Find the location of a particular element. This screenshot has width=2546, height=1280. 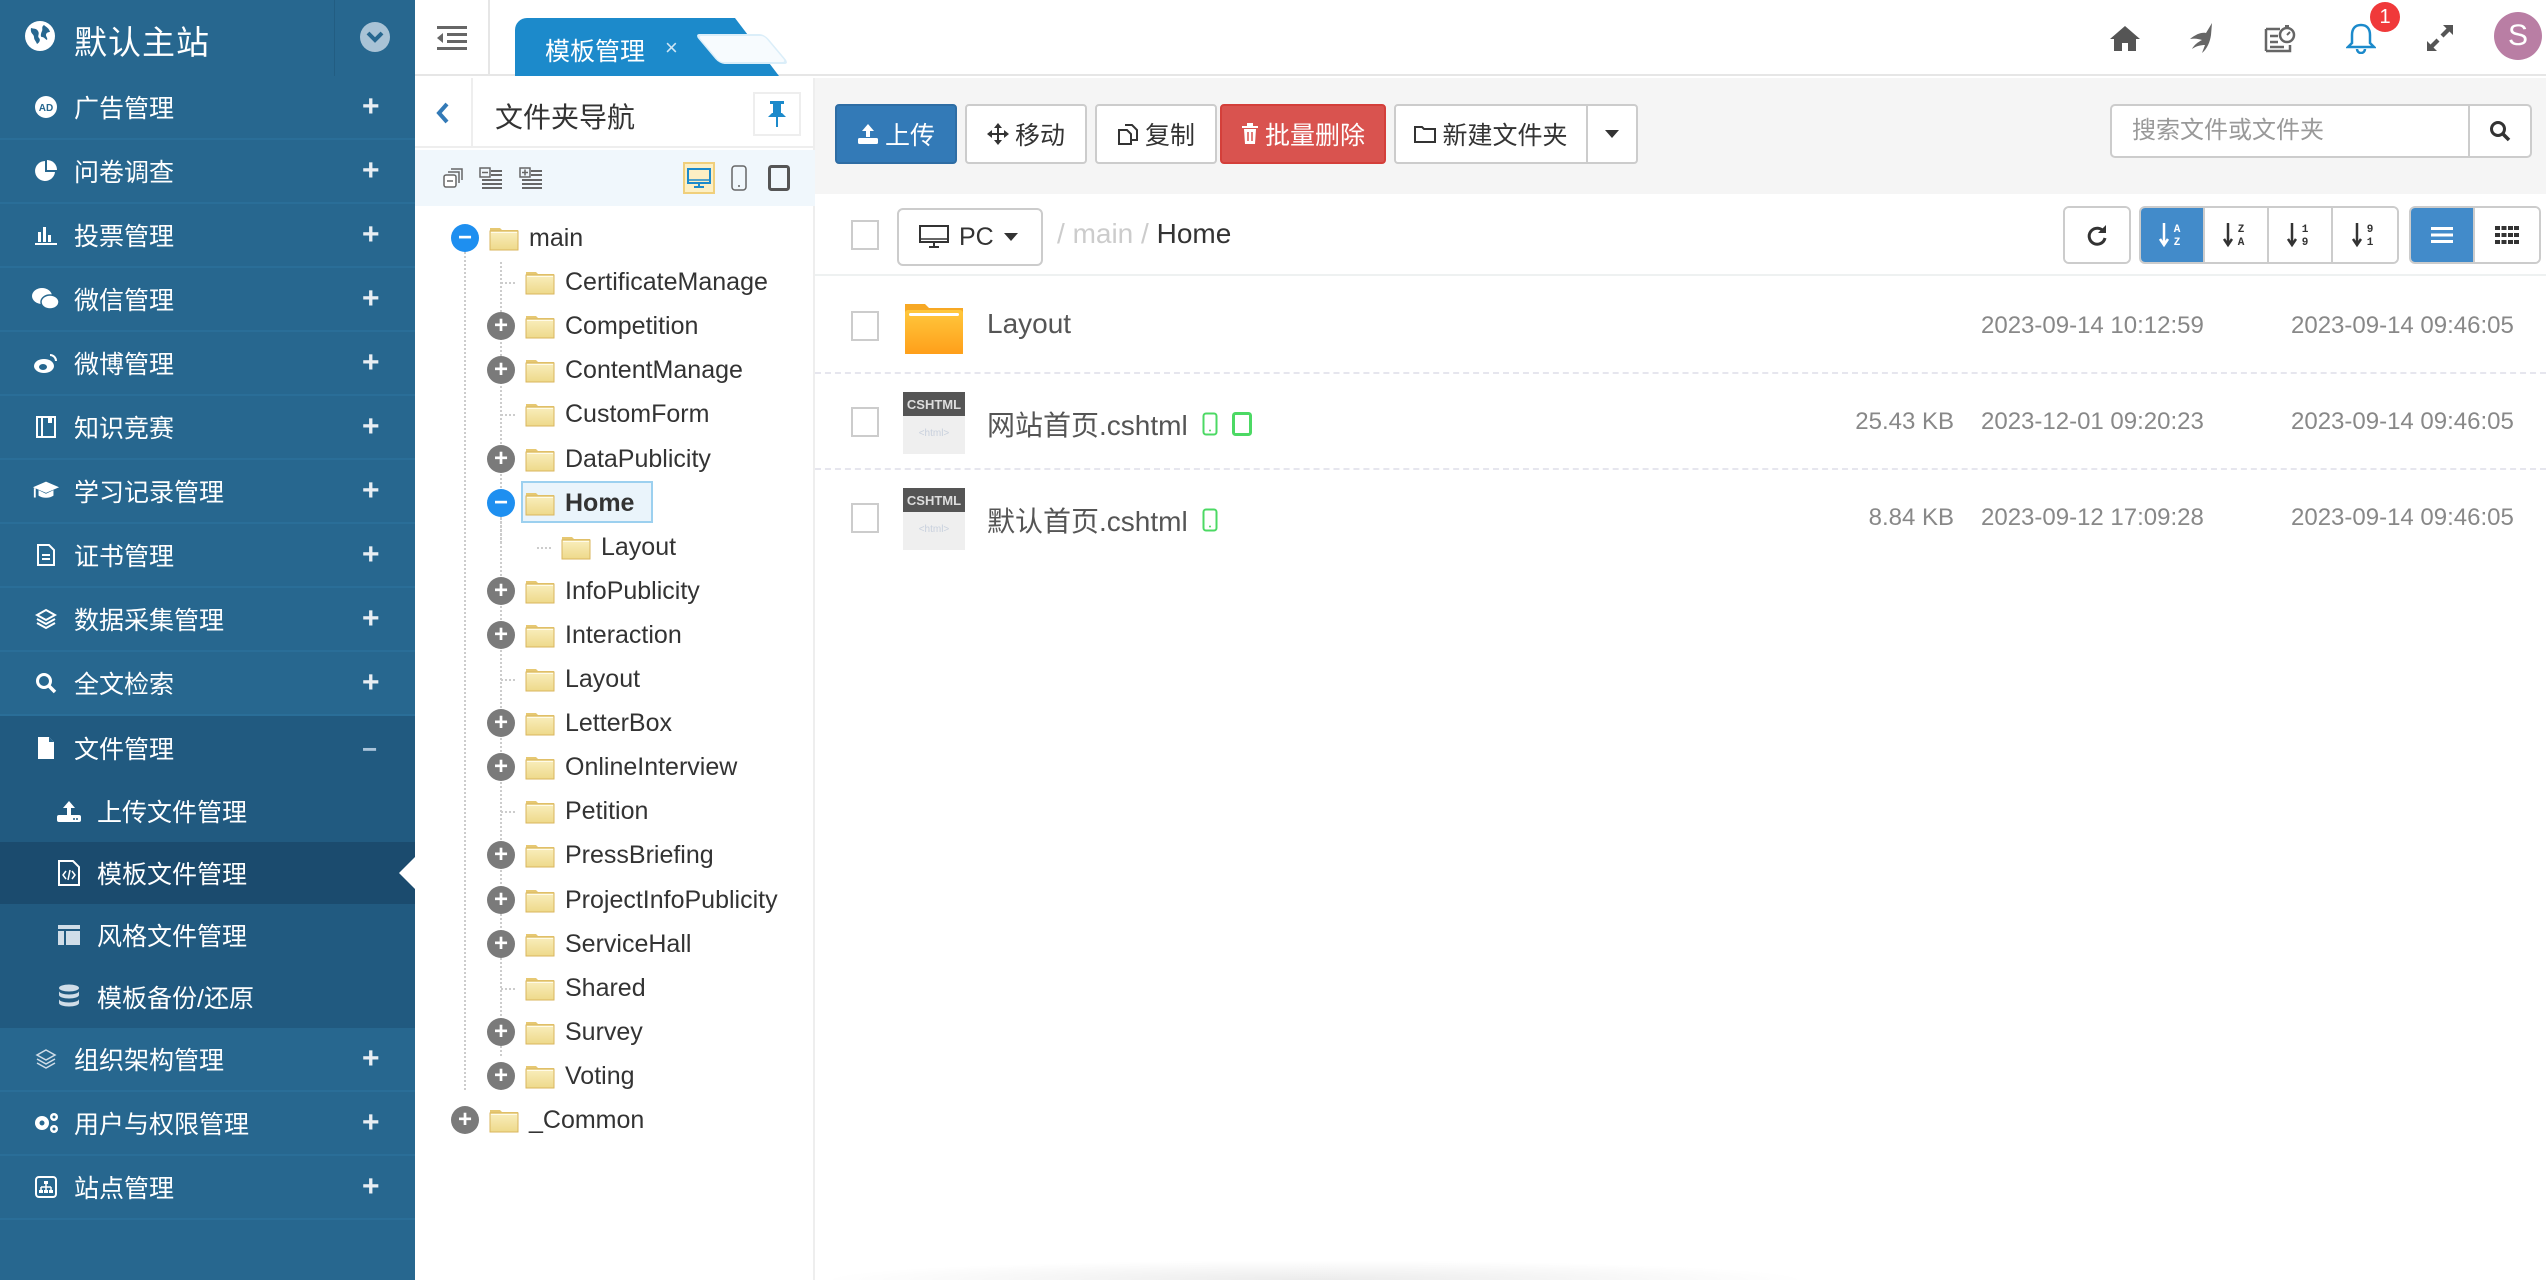

upload-button: 上传 is located at coordinates (896, 134).